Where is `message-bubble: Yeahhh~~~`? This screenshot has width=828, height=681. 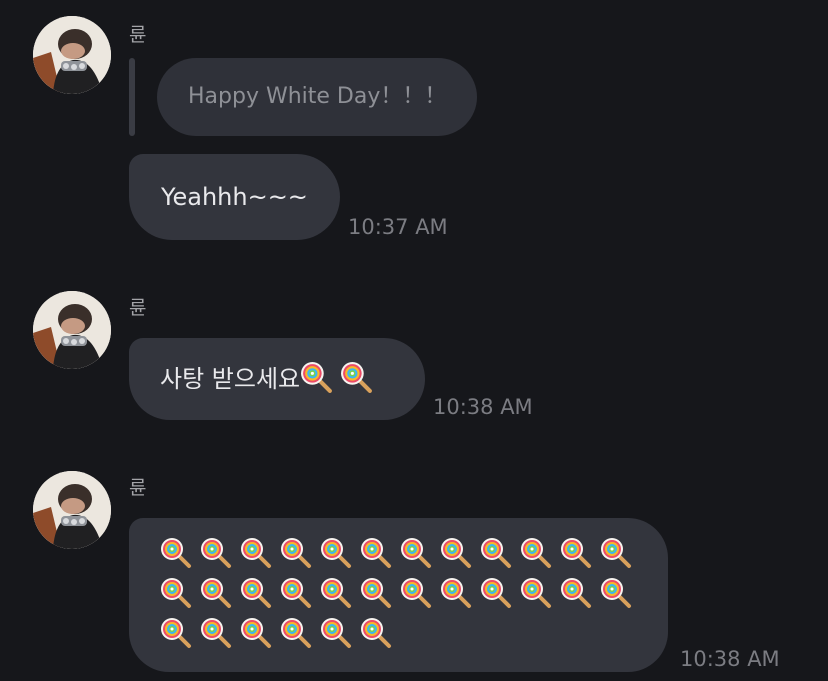
message-bubble: Yeahhh~~~ is located at coordinates (234, 197).